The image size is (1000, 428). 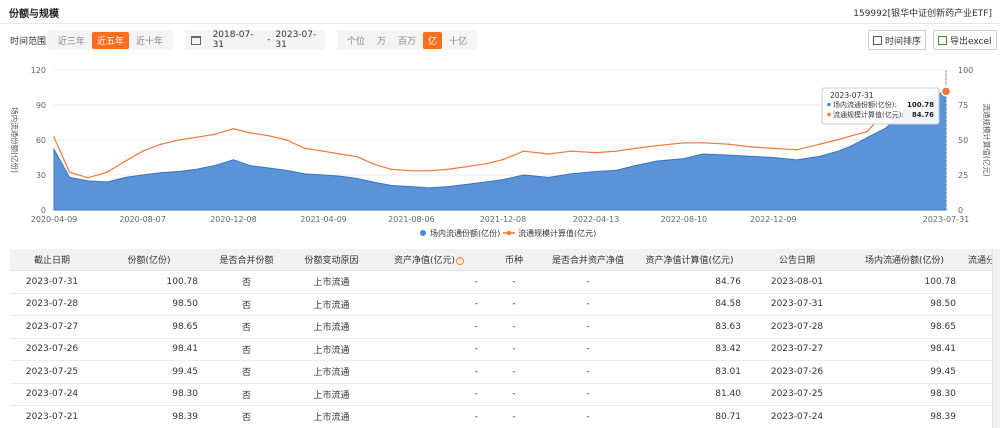 What do you see at coordinates (71, 40) in the screenshot?
I see `range-3y-button: 近三年` at bounding box center [71, 40].